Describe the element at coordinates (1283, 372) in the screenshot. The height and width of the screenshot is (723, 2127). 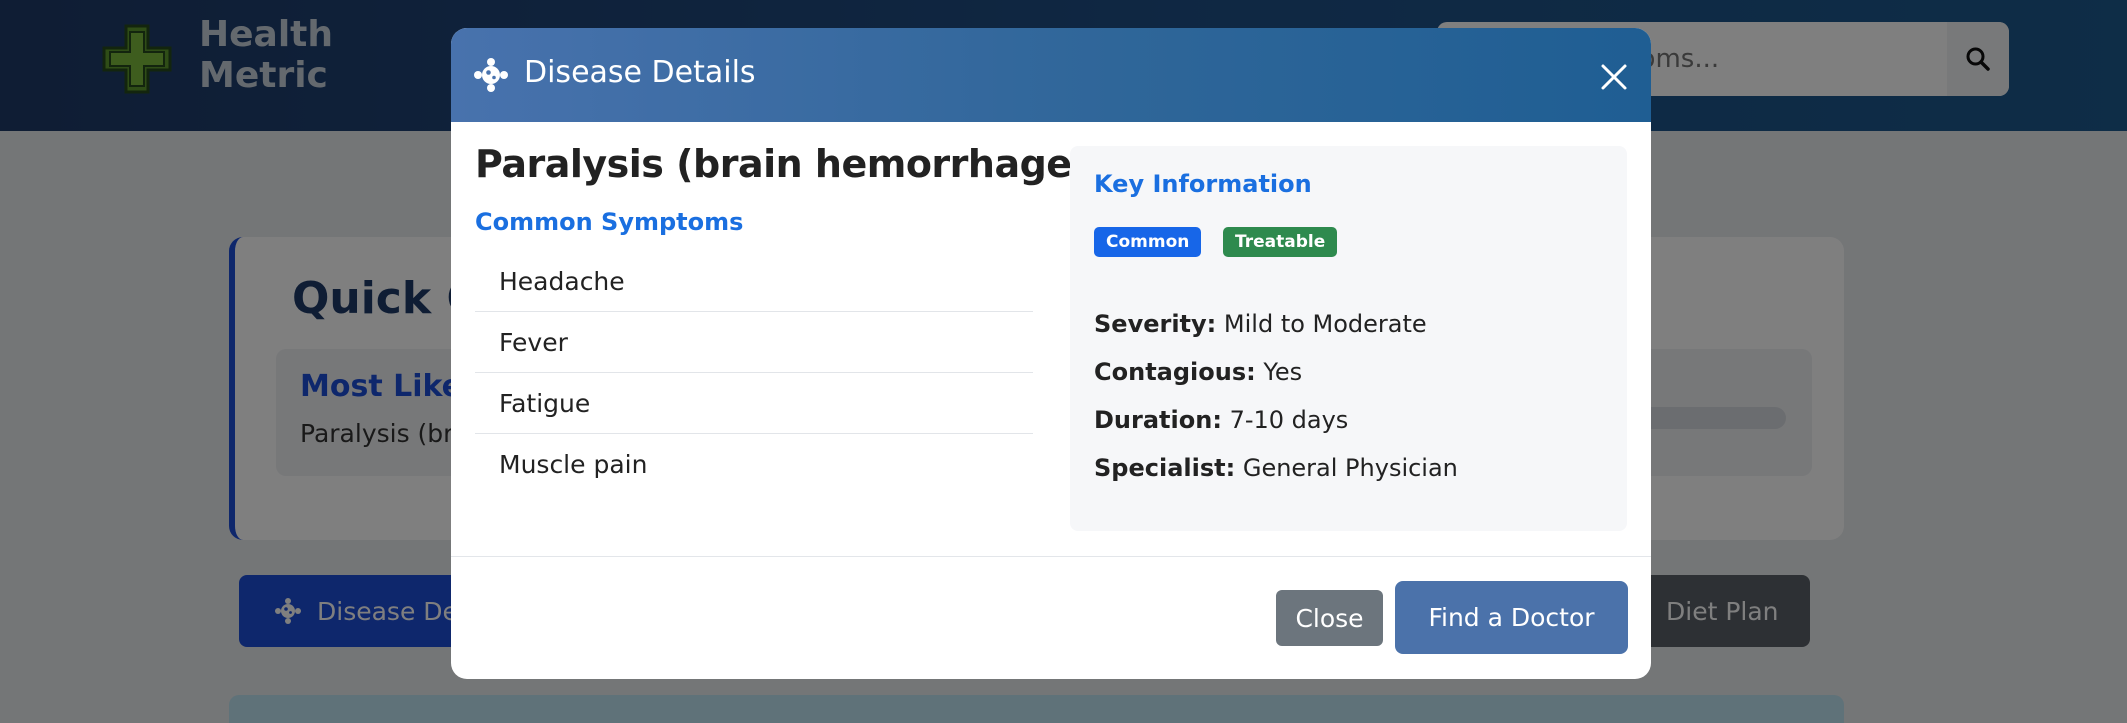
I see `contagious-value: Yes` at that location.